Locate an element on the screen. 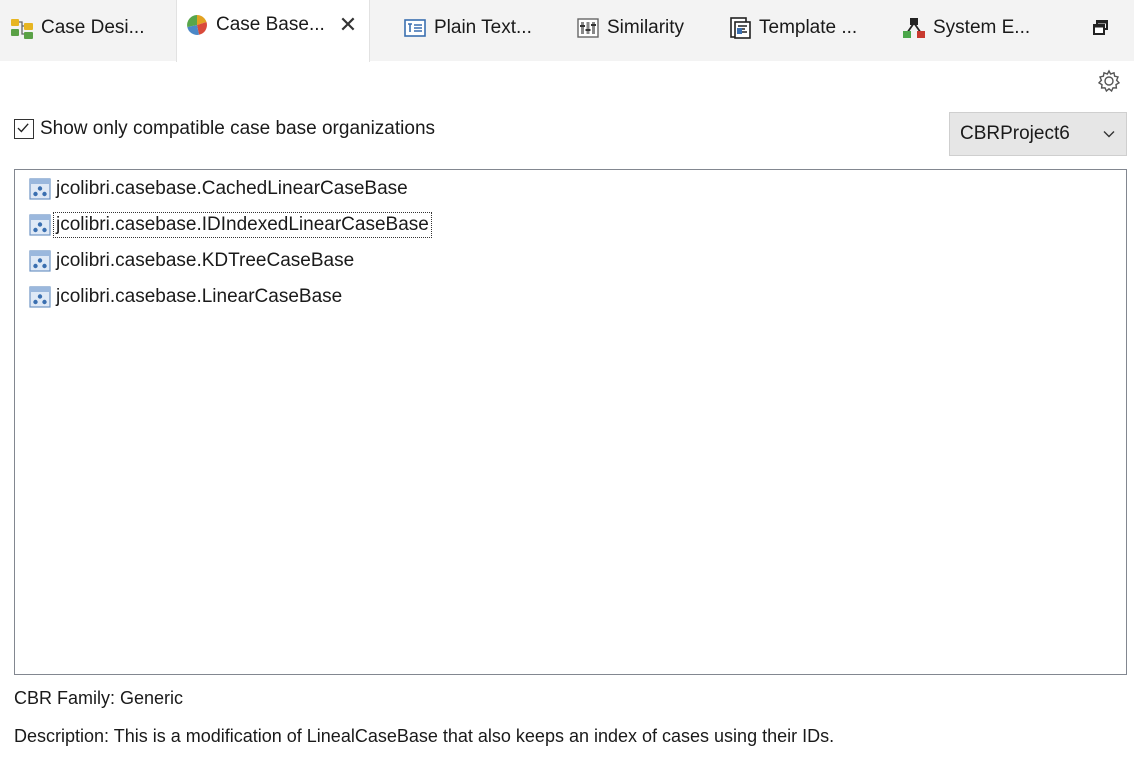 The height and width of the screenshot is (758, 1134). similarity-icon is located at coordinates (588, 28).